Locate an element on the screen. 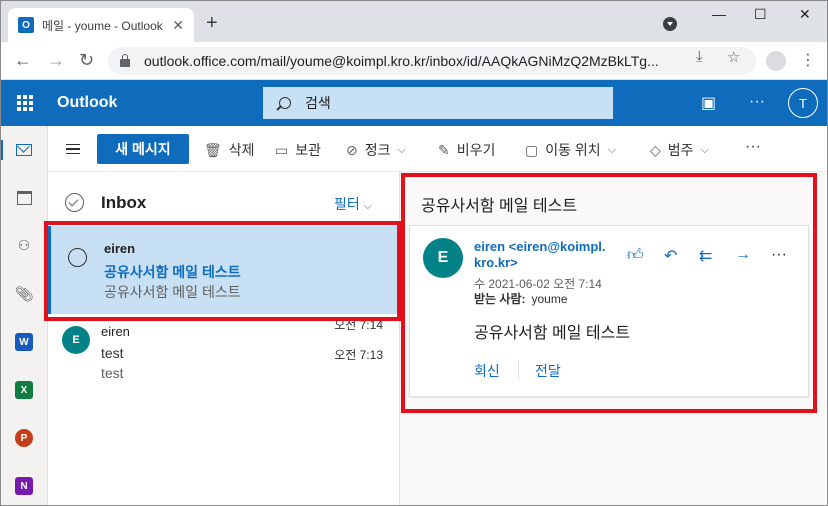  user-avatar: T is located at coordinates (803, 103).